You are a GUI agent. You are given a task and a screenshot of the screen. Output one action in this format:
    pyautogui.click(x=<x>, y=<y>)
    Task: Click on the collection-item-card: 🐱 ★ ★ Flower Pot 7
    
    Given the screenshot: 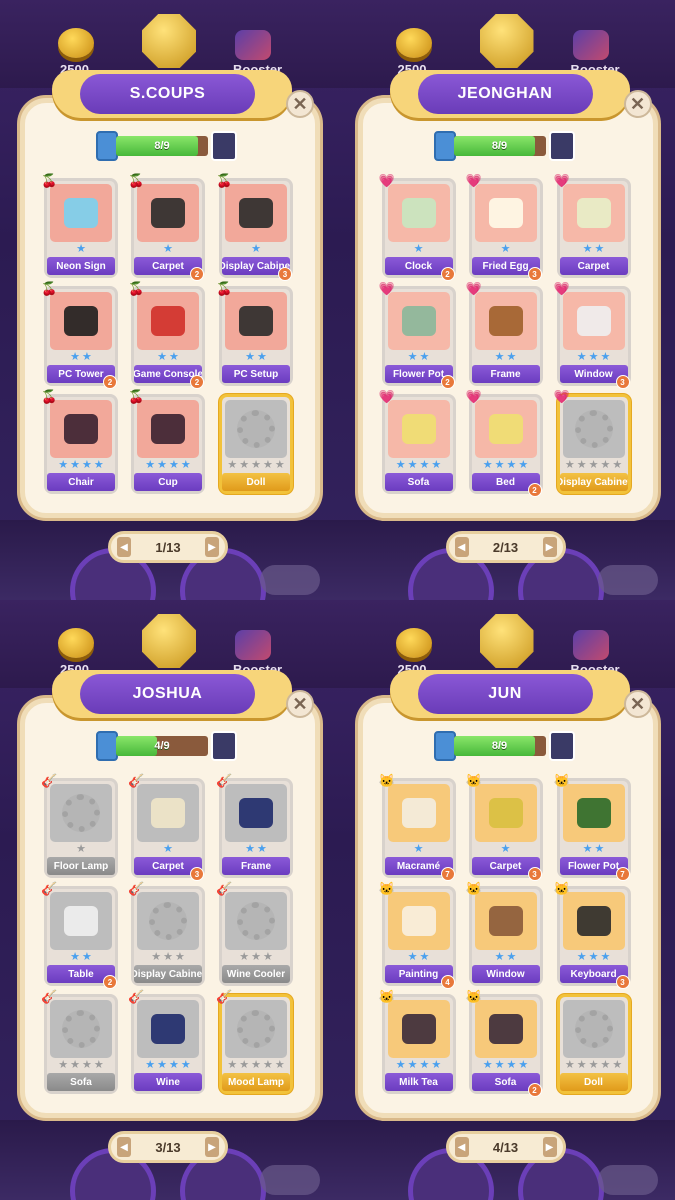 What is the action you would take?
    pyautogui.click(x=592, y=827)
    